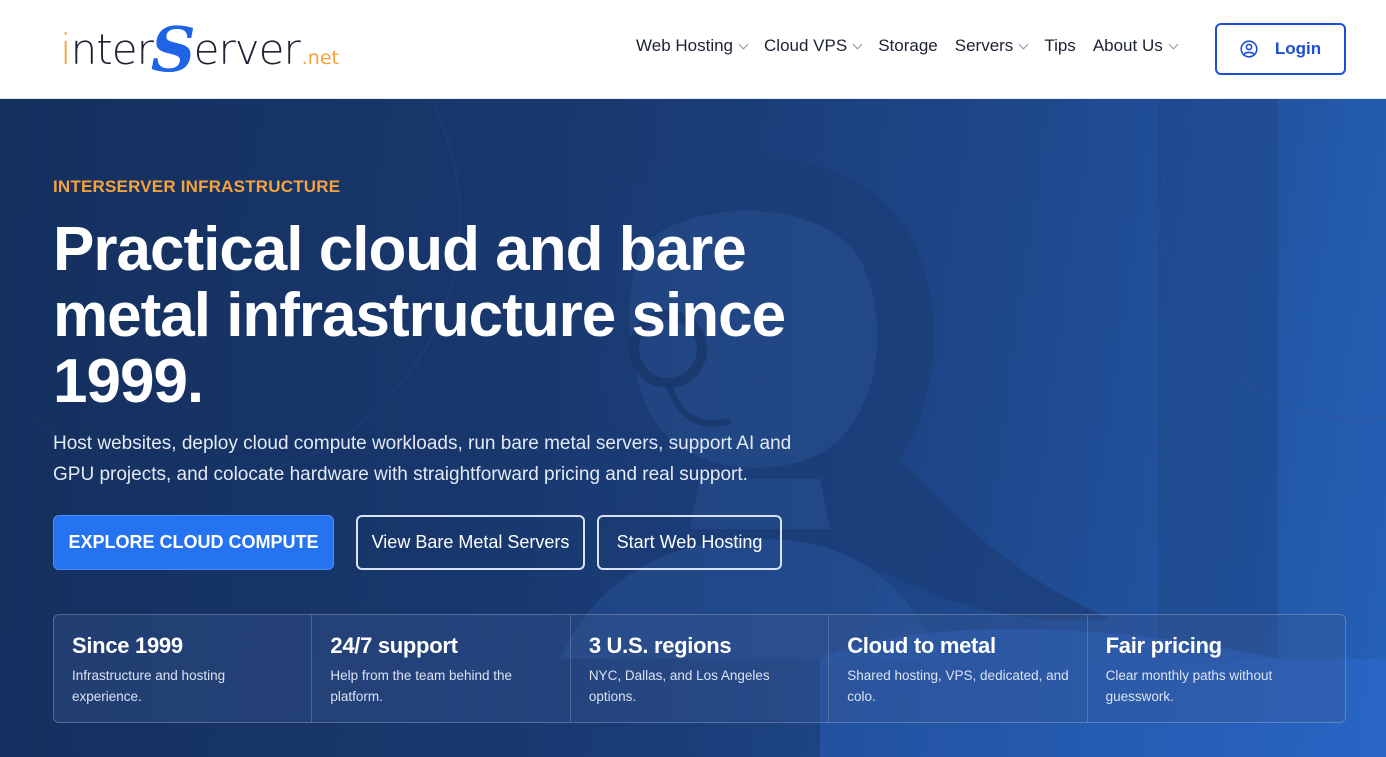 Image resolution: width=1386 pixels, height=757 pixels. What do you see at coordinates (685, 45) in the screenshot?
I see `nav-label: Web Hosting` at bounding box center [685, 45].